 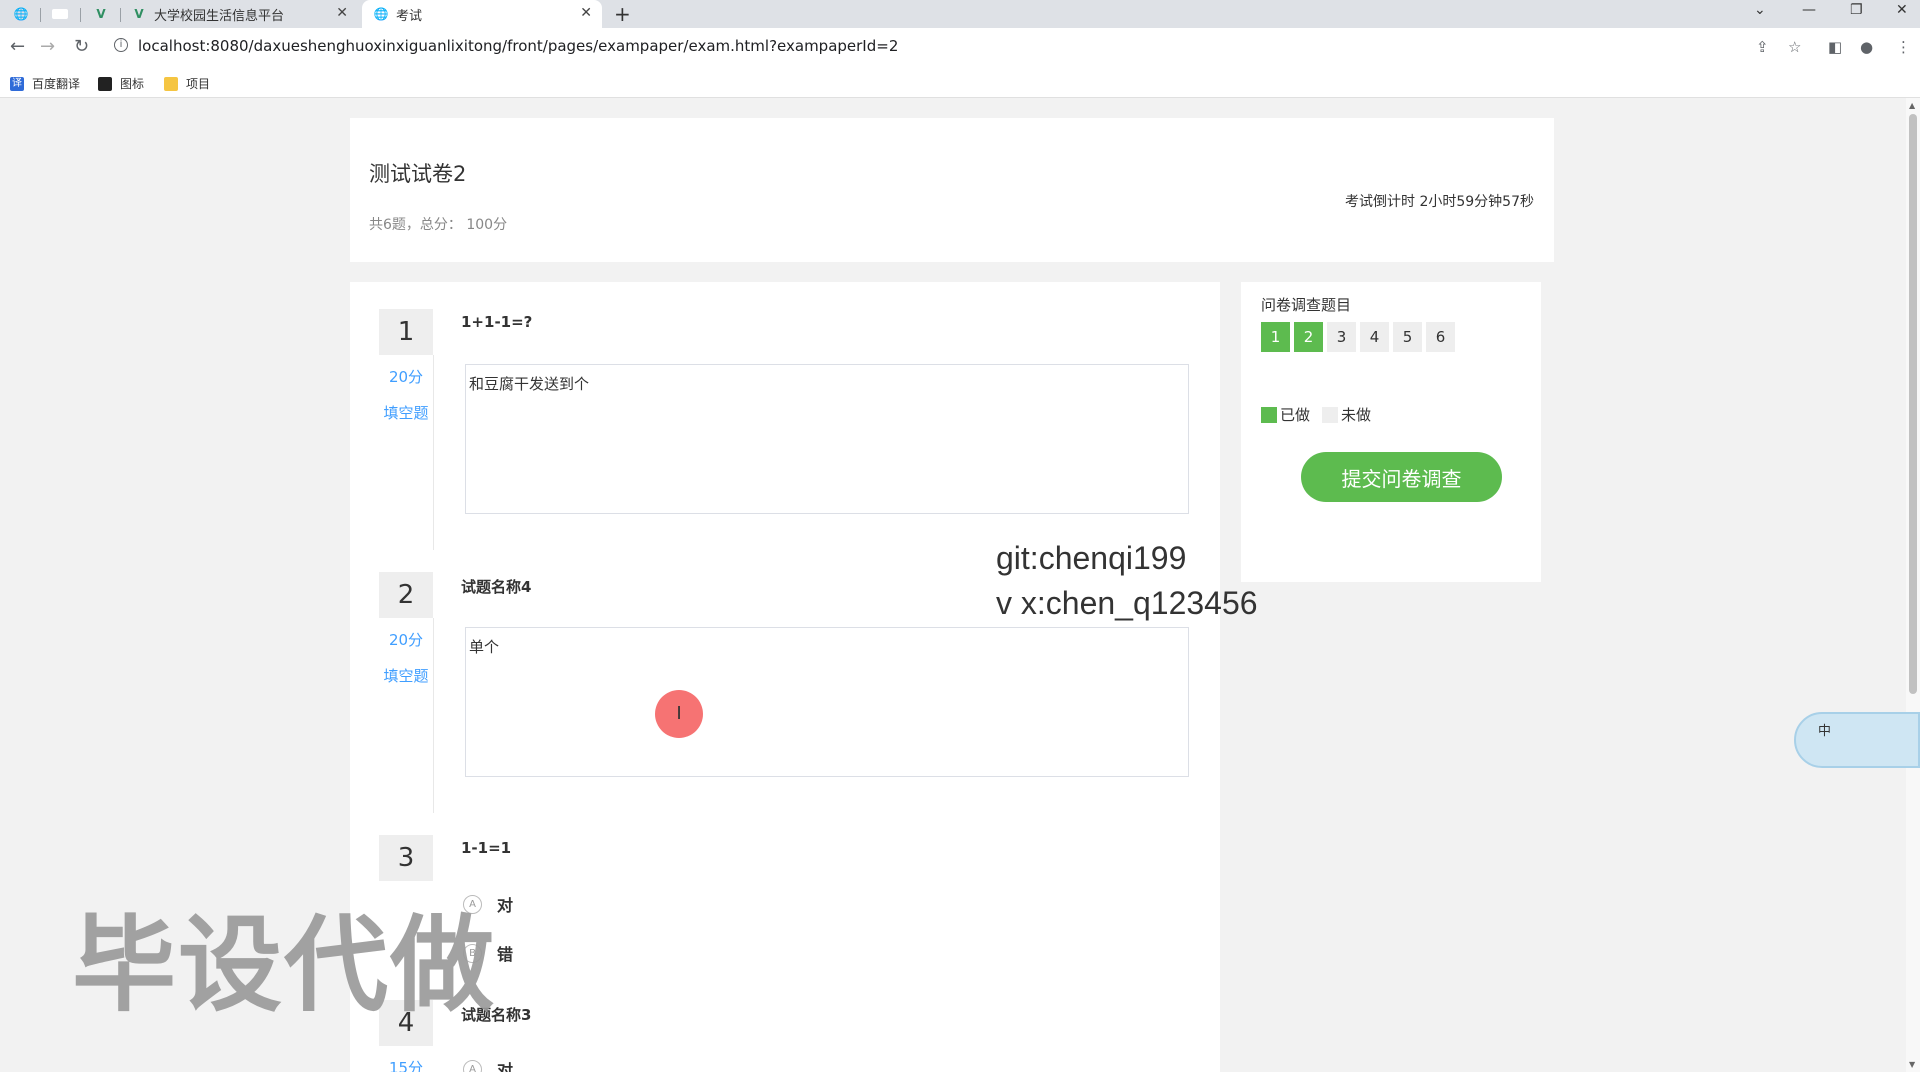 I want to click on new-tab-button: +, so click(x=622, y=14).